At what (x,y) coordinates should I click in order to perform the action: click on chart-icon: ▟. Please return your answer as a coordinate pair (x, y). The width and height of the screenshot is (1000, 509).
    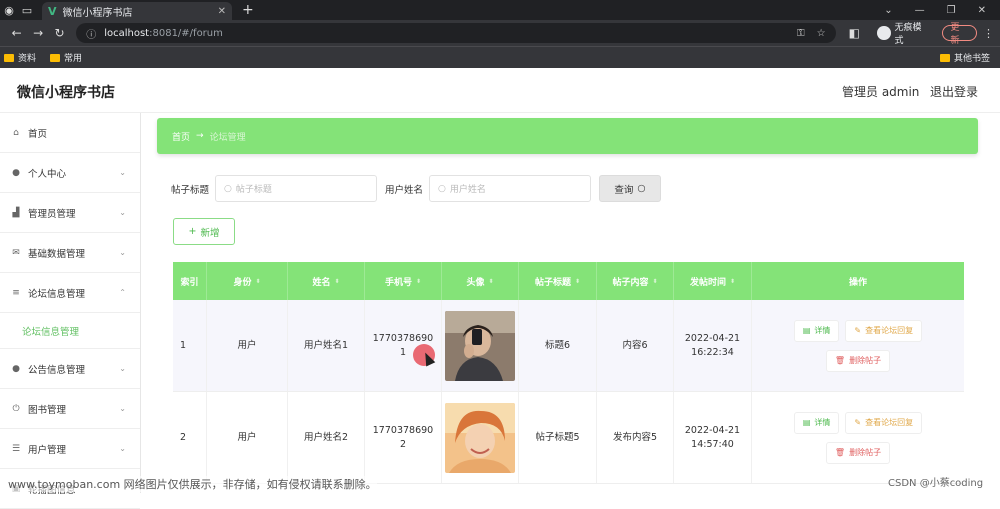
    Looking at the image, I should click on (16, 212).